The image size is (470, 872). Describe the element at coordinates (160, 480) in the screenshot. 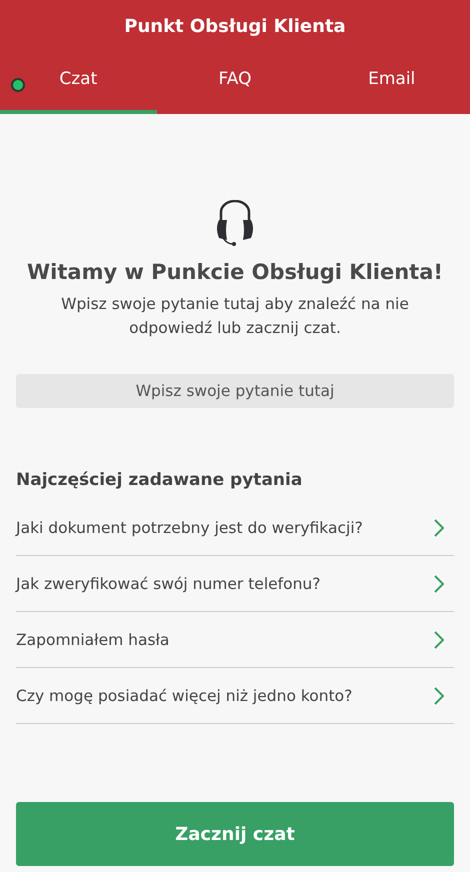

I see `faq-heading: Najczęściej zadawane pytania` at that location.